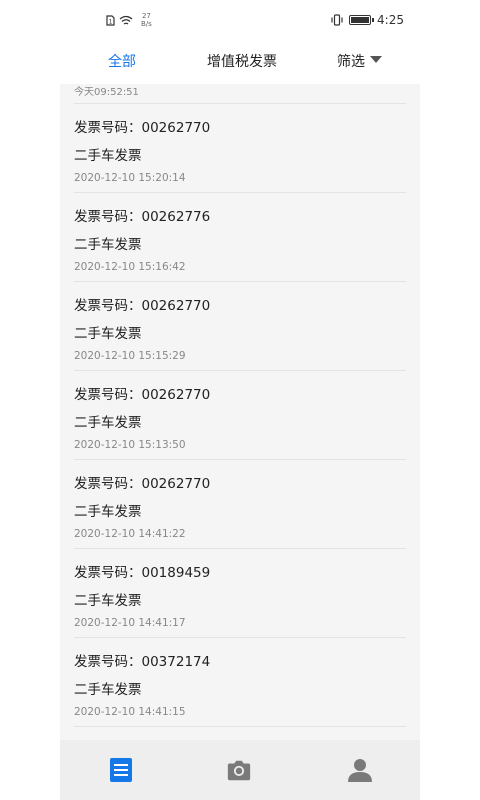  I want to click on net-speed-unit: B/s, so click(146, 24).